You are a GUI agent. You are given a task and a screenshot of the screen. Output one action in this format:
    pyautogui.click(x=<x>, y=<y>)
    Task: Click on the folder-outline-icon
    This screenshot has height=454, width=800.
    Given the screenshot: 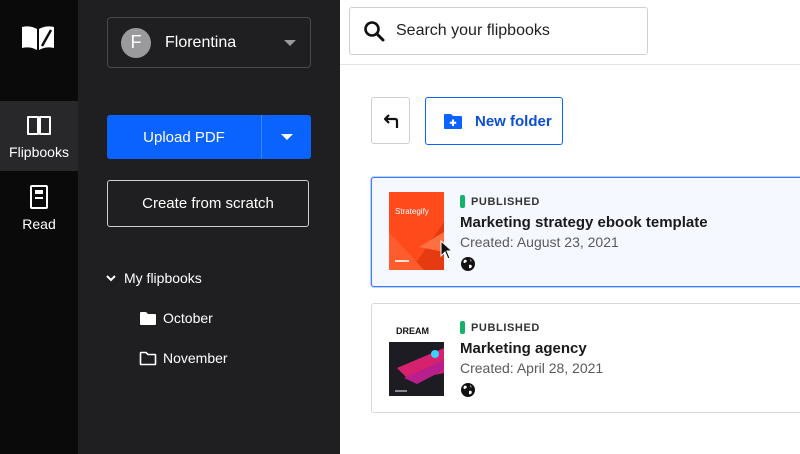 What is the action you would take?
    pyautogui.click(x=148, y=358)
    